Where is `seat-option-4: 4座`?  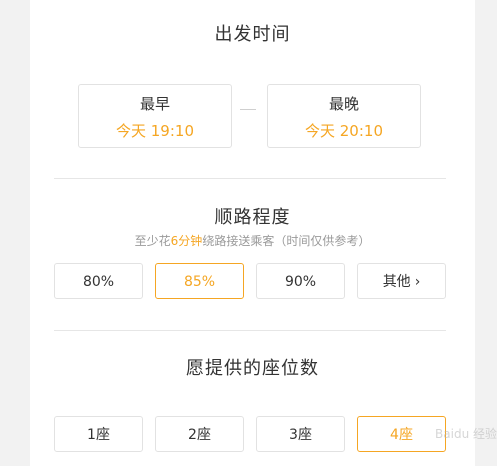 seat-option-4: 4座 is located at coordinates (401, 434).